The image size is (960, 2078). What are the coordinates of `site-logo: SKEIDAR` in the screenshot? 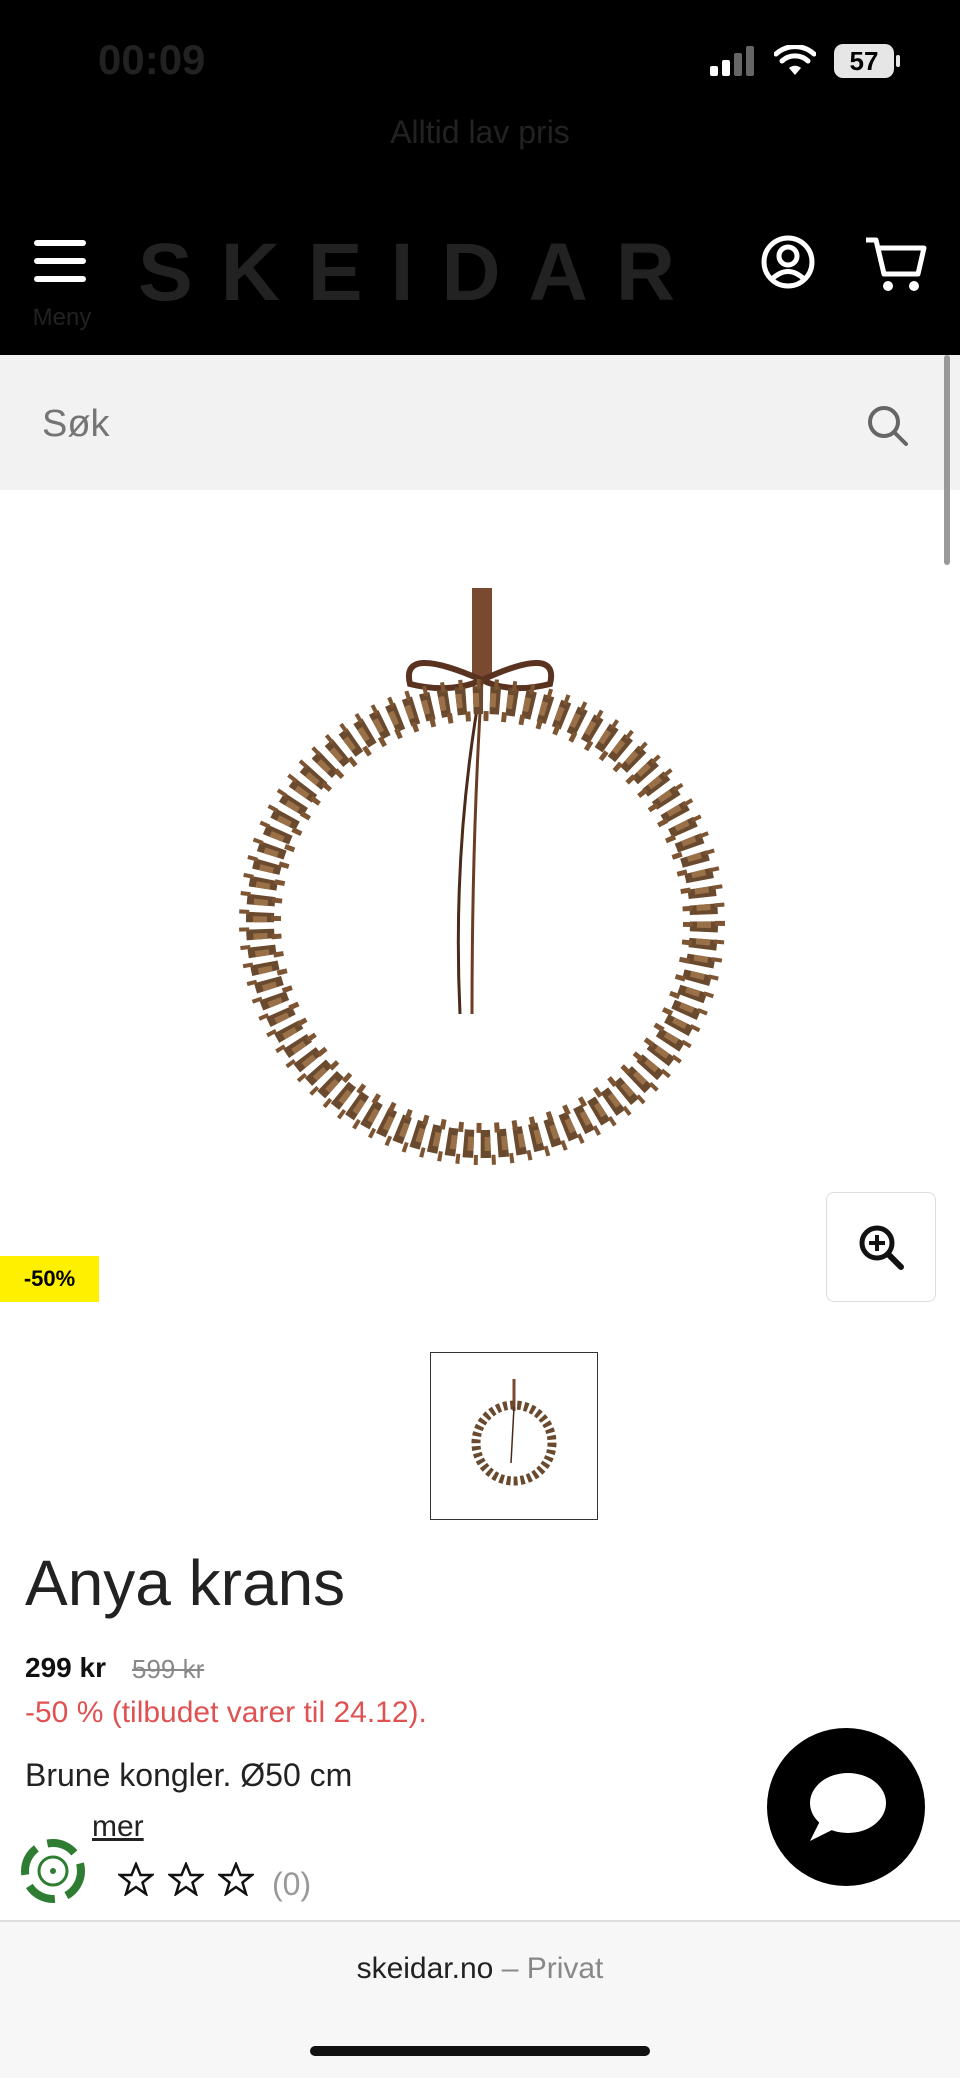 It's located at (420, 273).